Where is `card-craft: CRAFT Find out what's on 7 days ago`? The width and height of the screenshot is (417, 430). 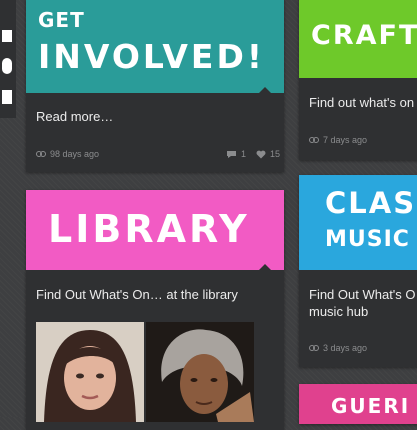 card-craft: CRAFT Find out what's on 7 days ago is located at coordinates (358, 80).